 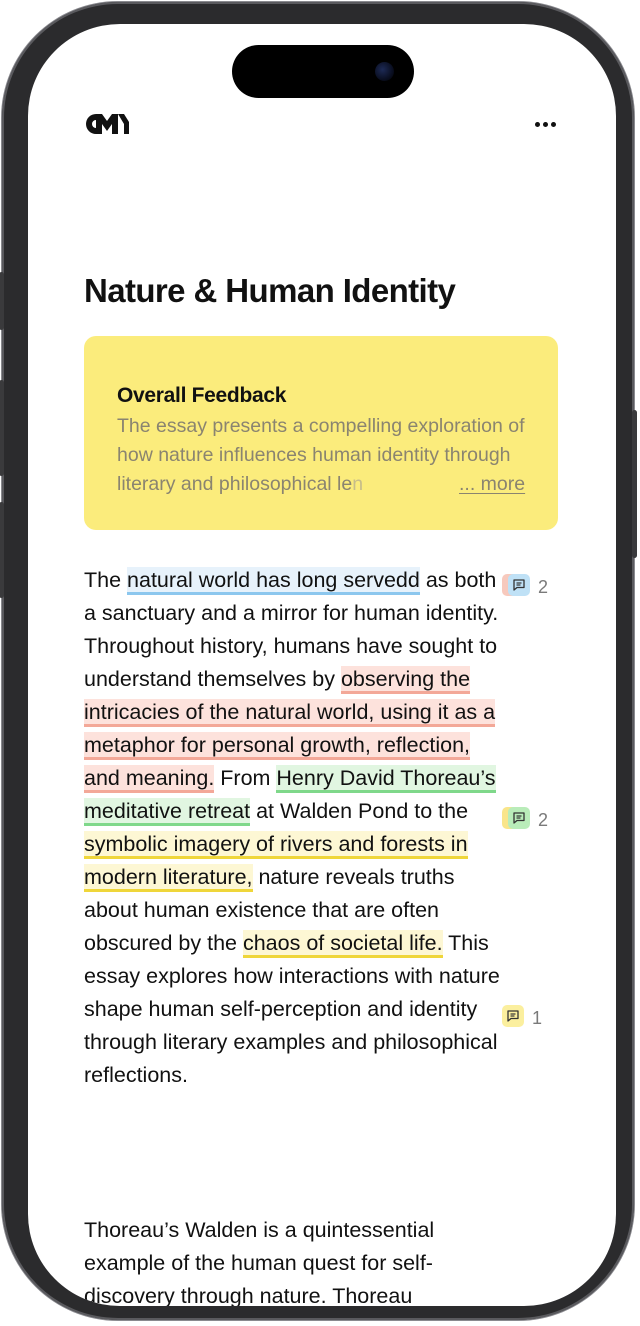 I want to click on comment-marker-2: 2, so click(x=525, y=820).